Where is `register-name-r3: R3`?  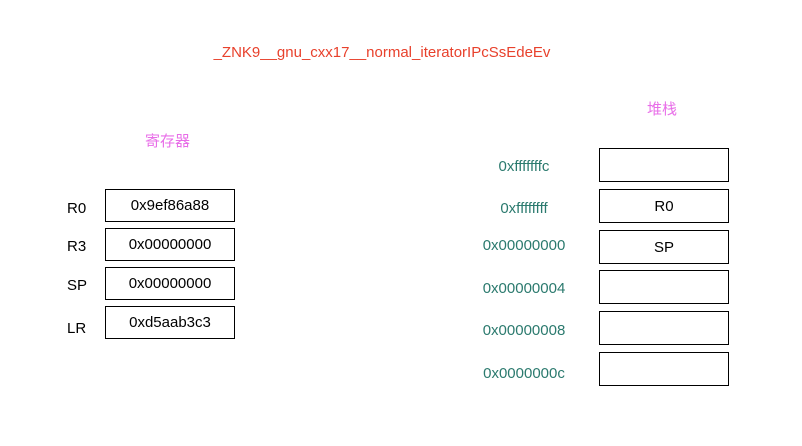
register-name-r3: R3 is located at coordinates (77, 246).